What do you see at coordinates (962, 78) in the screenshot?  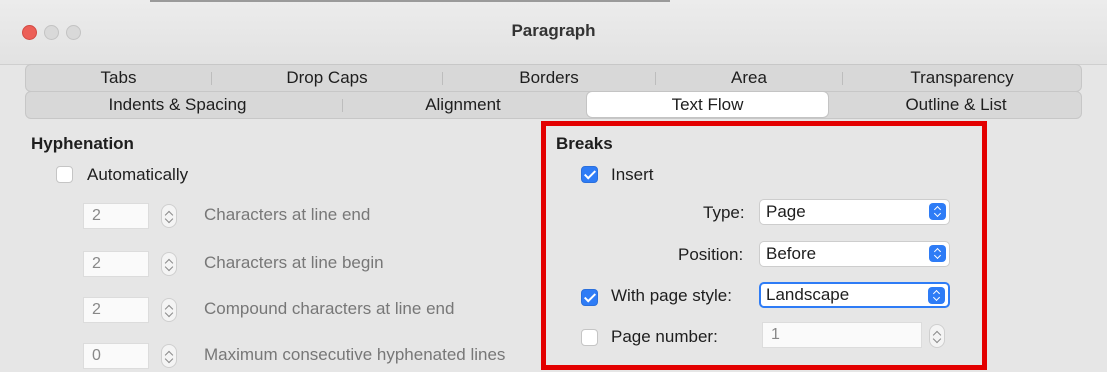 I see `tab-transparency: Transparency` at bounding box center [962, 78].